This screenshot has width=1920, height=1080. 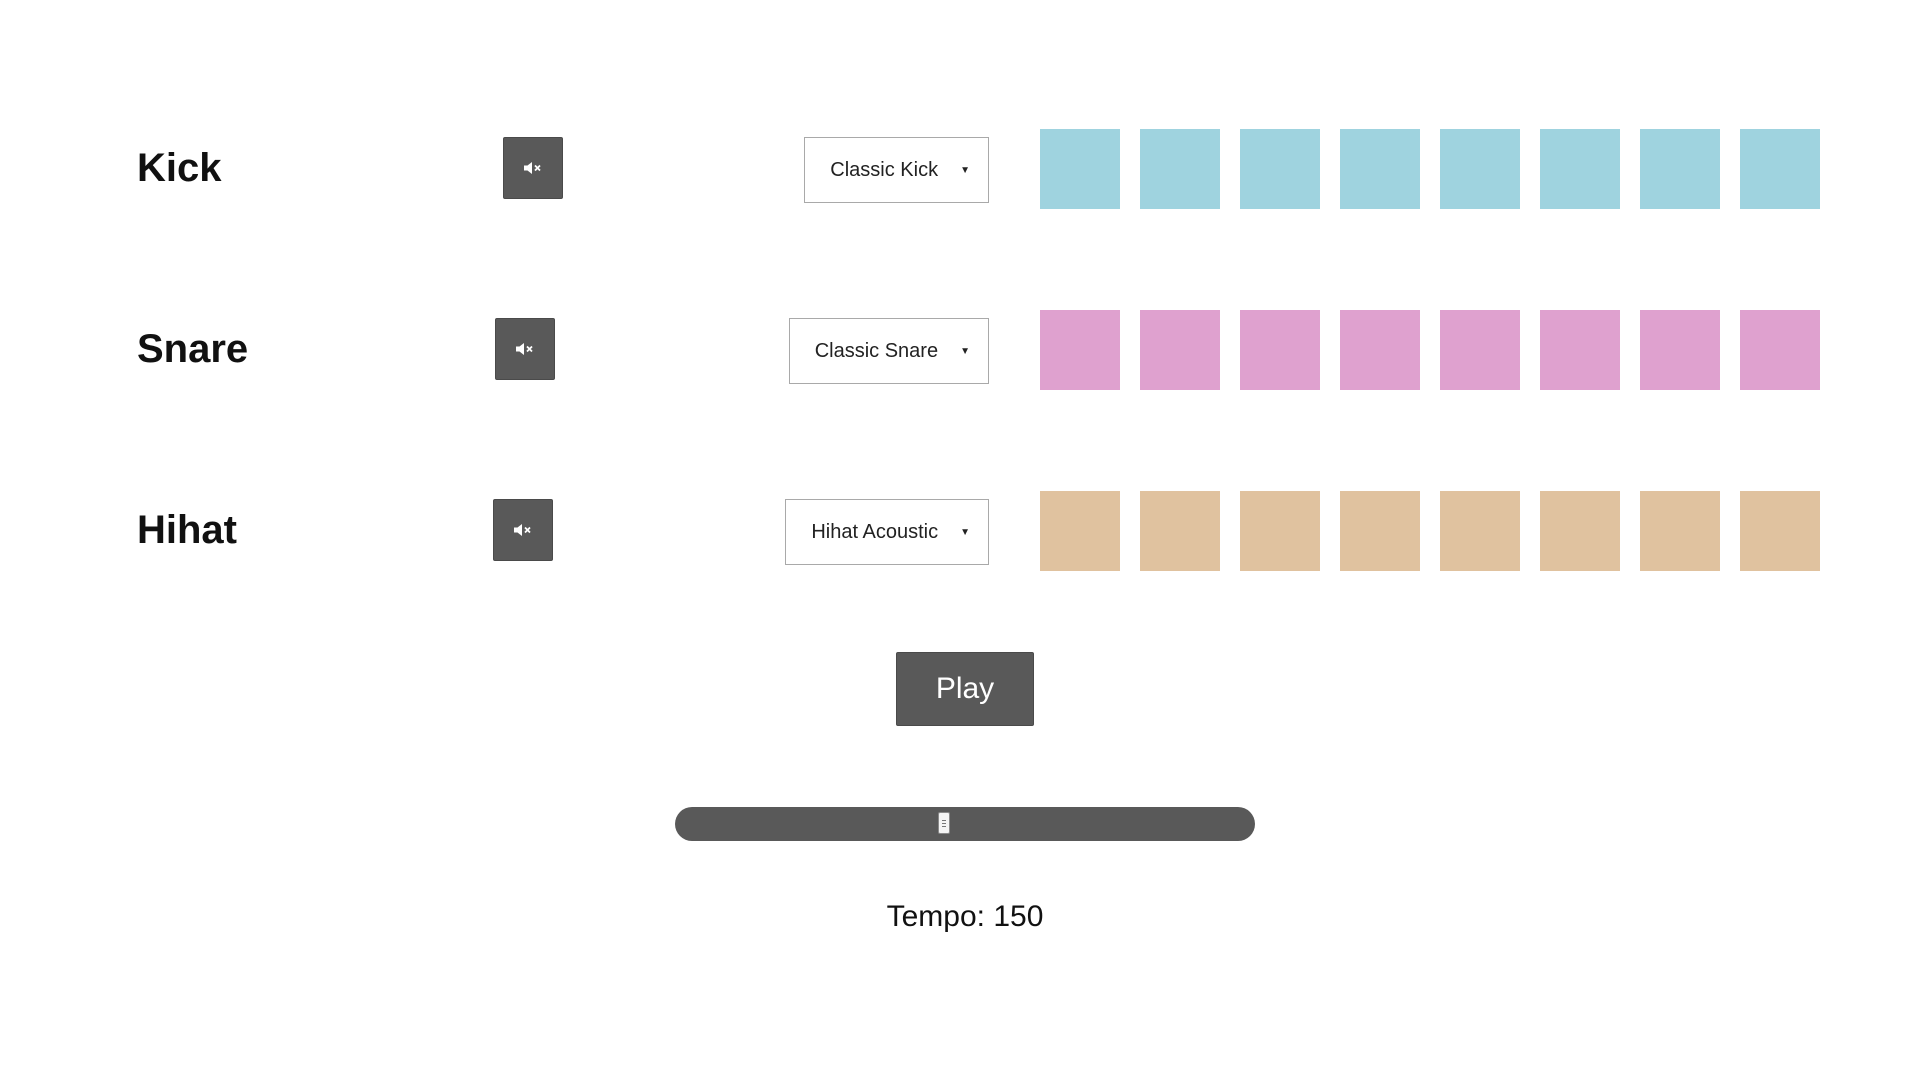 I want to click on mute-button-snare, so click(x=525, y=349).